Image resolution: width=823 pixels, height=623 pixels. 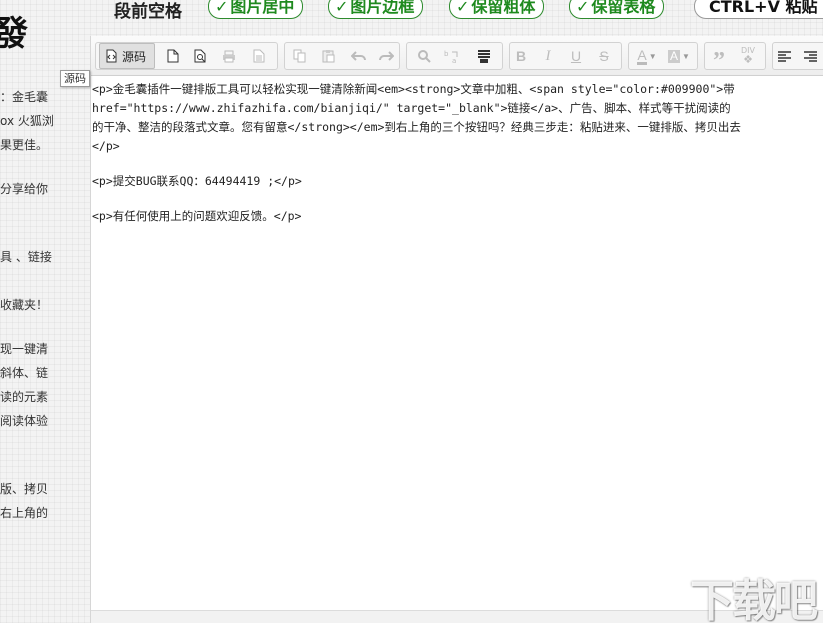 What do you see at coordinates (719, 58) in the screenshot?
I see `blockquote-button: ”` at bounding box center [719, 58].